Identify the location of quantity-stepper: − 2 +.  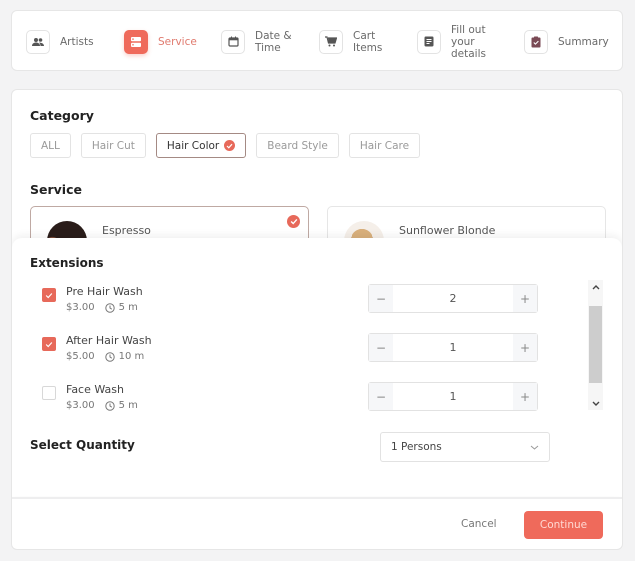
(453, 298).